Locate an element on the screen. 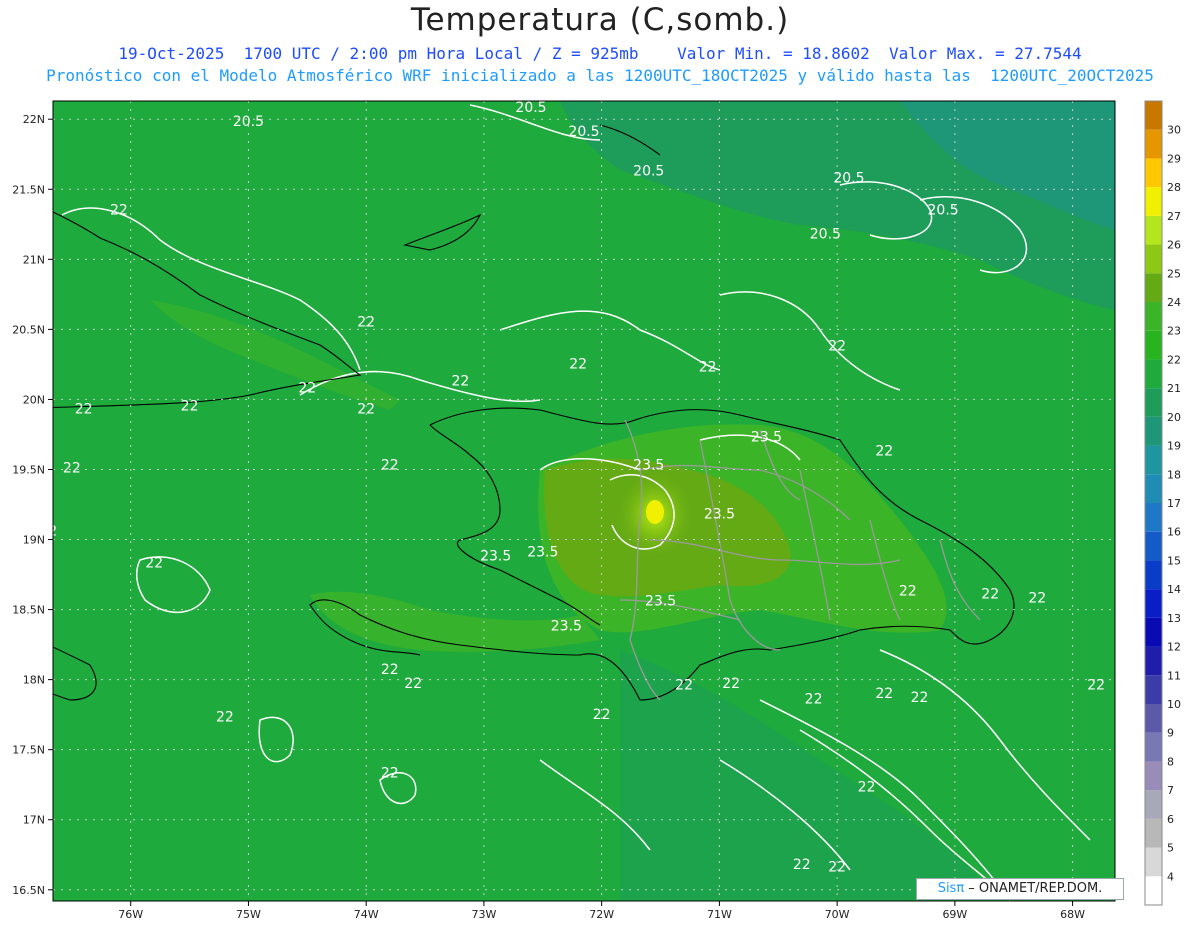  longitude-tick-label: 69W is located at coordinates (954, 914).